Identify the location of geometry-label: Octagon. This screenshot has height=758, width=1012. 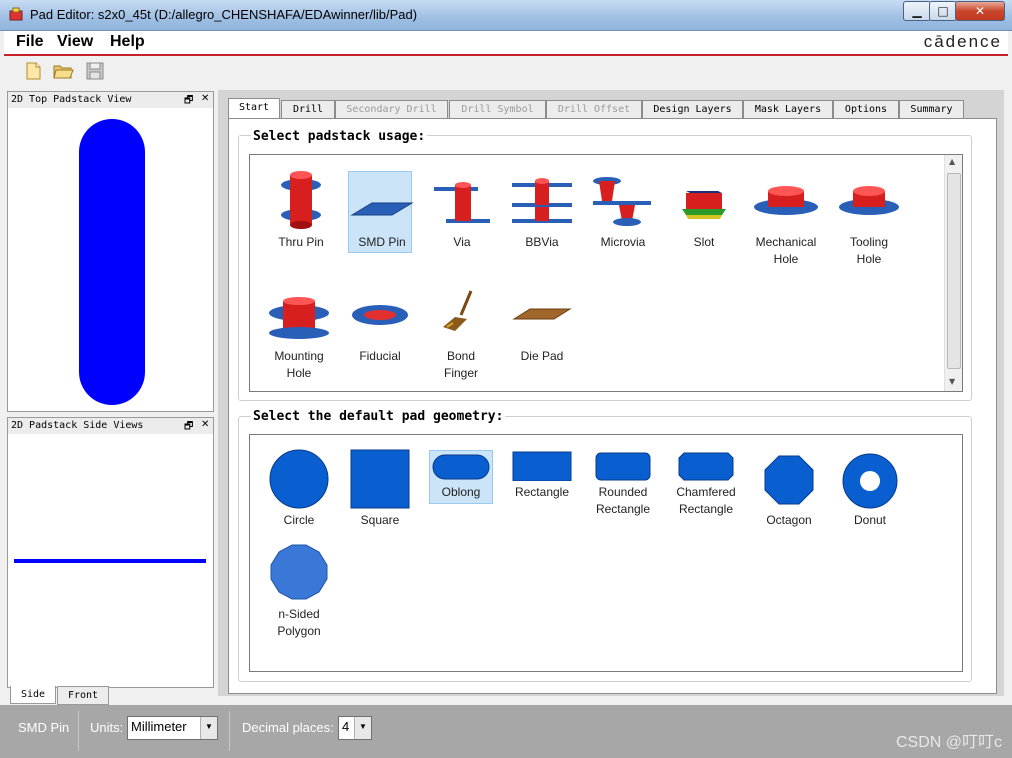
(789, 520).